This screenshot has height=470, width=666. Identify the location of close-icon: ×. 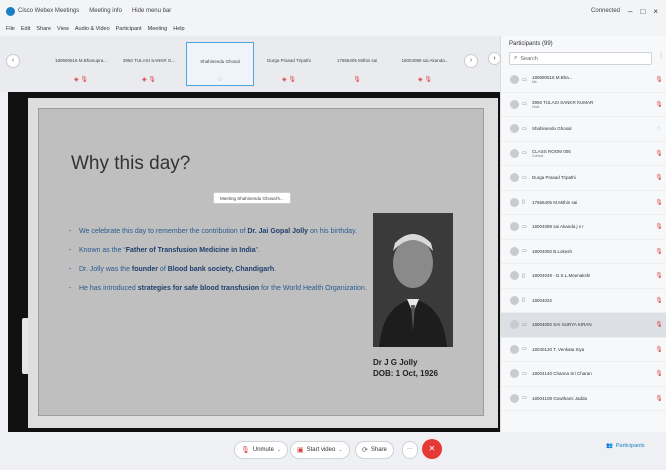
(655, 11).